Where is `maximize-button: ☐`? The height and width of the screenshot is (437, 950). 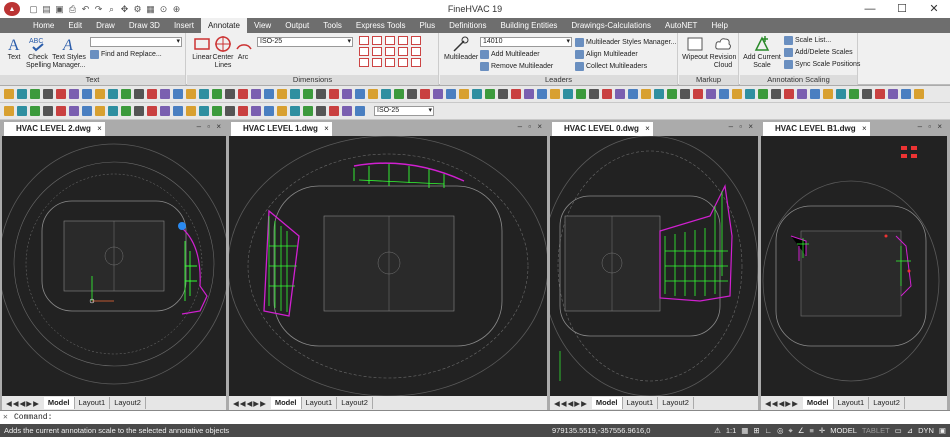
maximize-button: ☐ is located at coordinates (902, 9).